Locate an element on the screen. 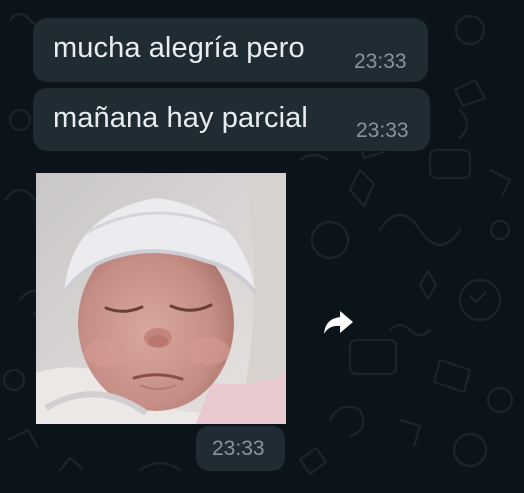  forward-arrow-glyph is located at coordinates (338, 322).